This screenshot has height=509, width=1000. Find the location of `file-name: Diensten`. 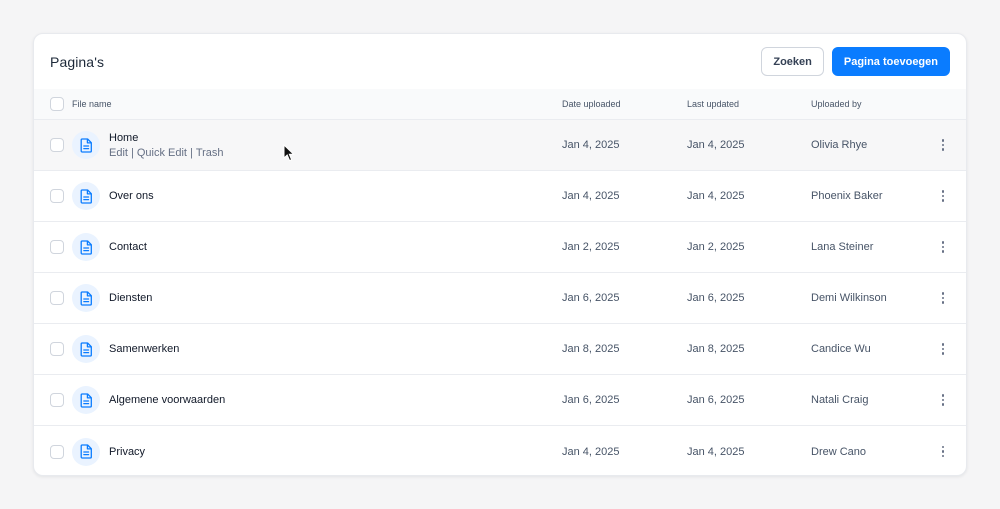

file-name: Diensten is located at coordinates (130, 298).